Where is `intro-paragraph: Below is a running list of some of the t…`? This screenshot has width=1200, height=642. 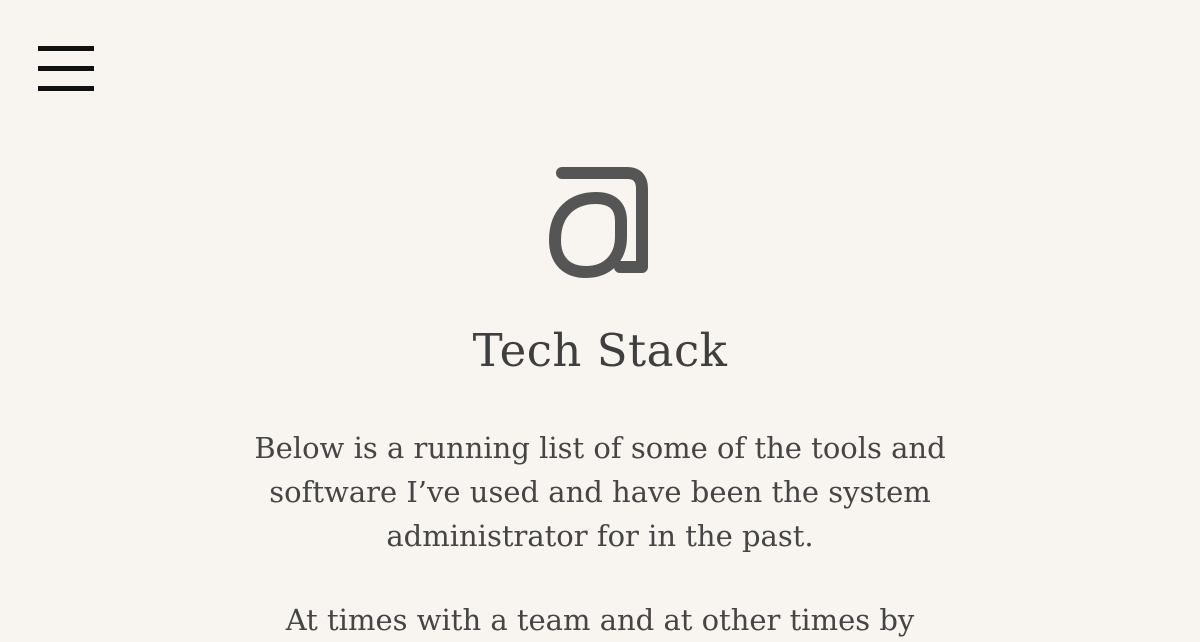 intro-paragraph: Below is a running list of some of the t… is located at coordinates (600, 492).